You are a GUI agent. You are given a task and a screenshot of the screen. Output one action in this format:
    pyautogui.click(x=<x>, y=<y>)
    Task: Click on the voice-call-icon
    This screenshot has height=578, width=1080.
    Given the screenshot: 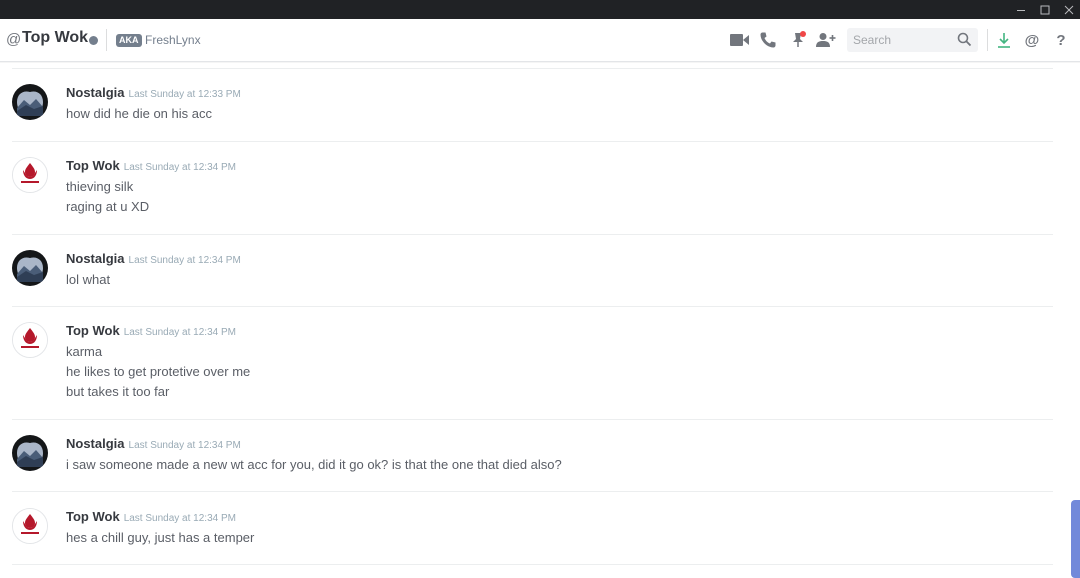 What is the action you would take?
    pyautogui.click(x=768, y=40)
    